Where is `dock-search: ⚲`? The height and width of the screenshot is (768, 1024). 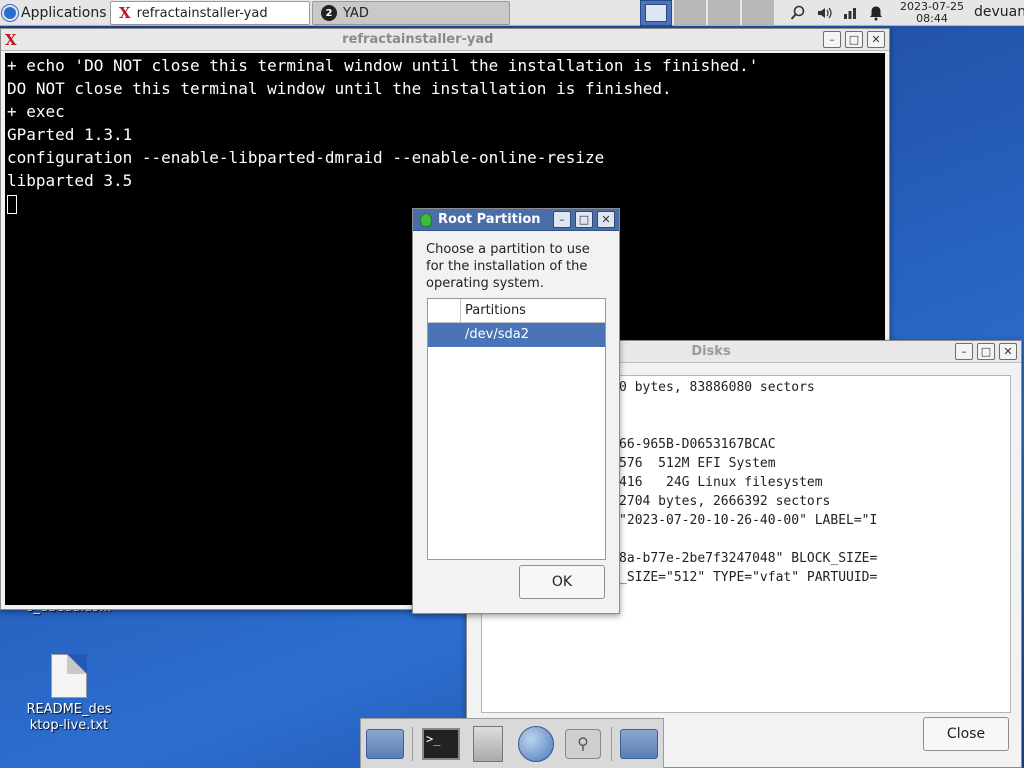 dock-search: ⚲ is located at coordinates (582, 744).